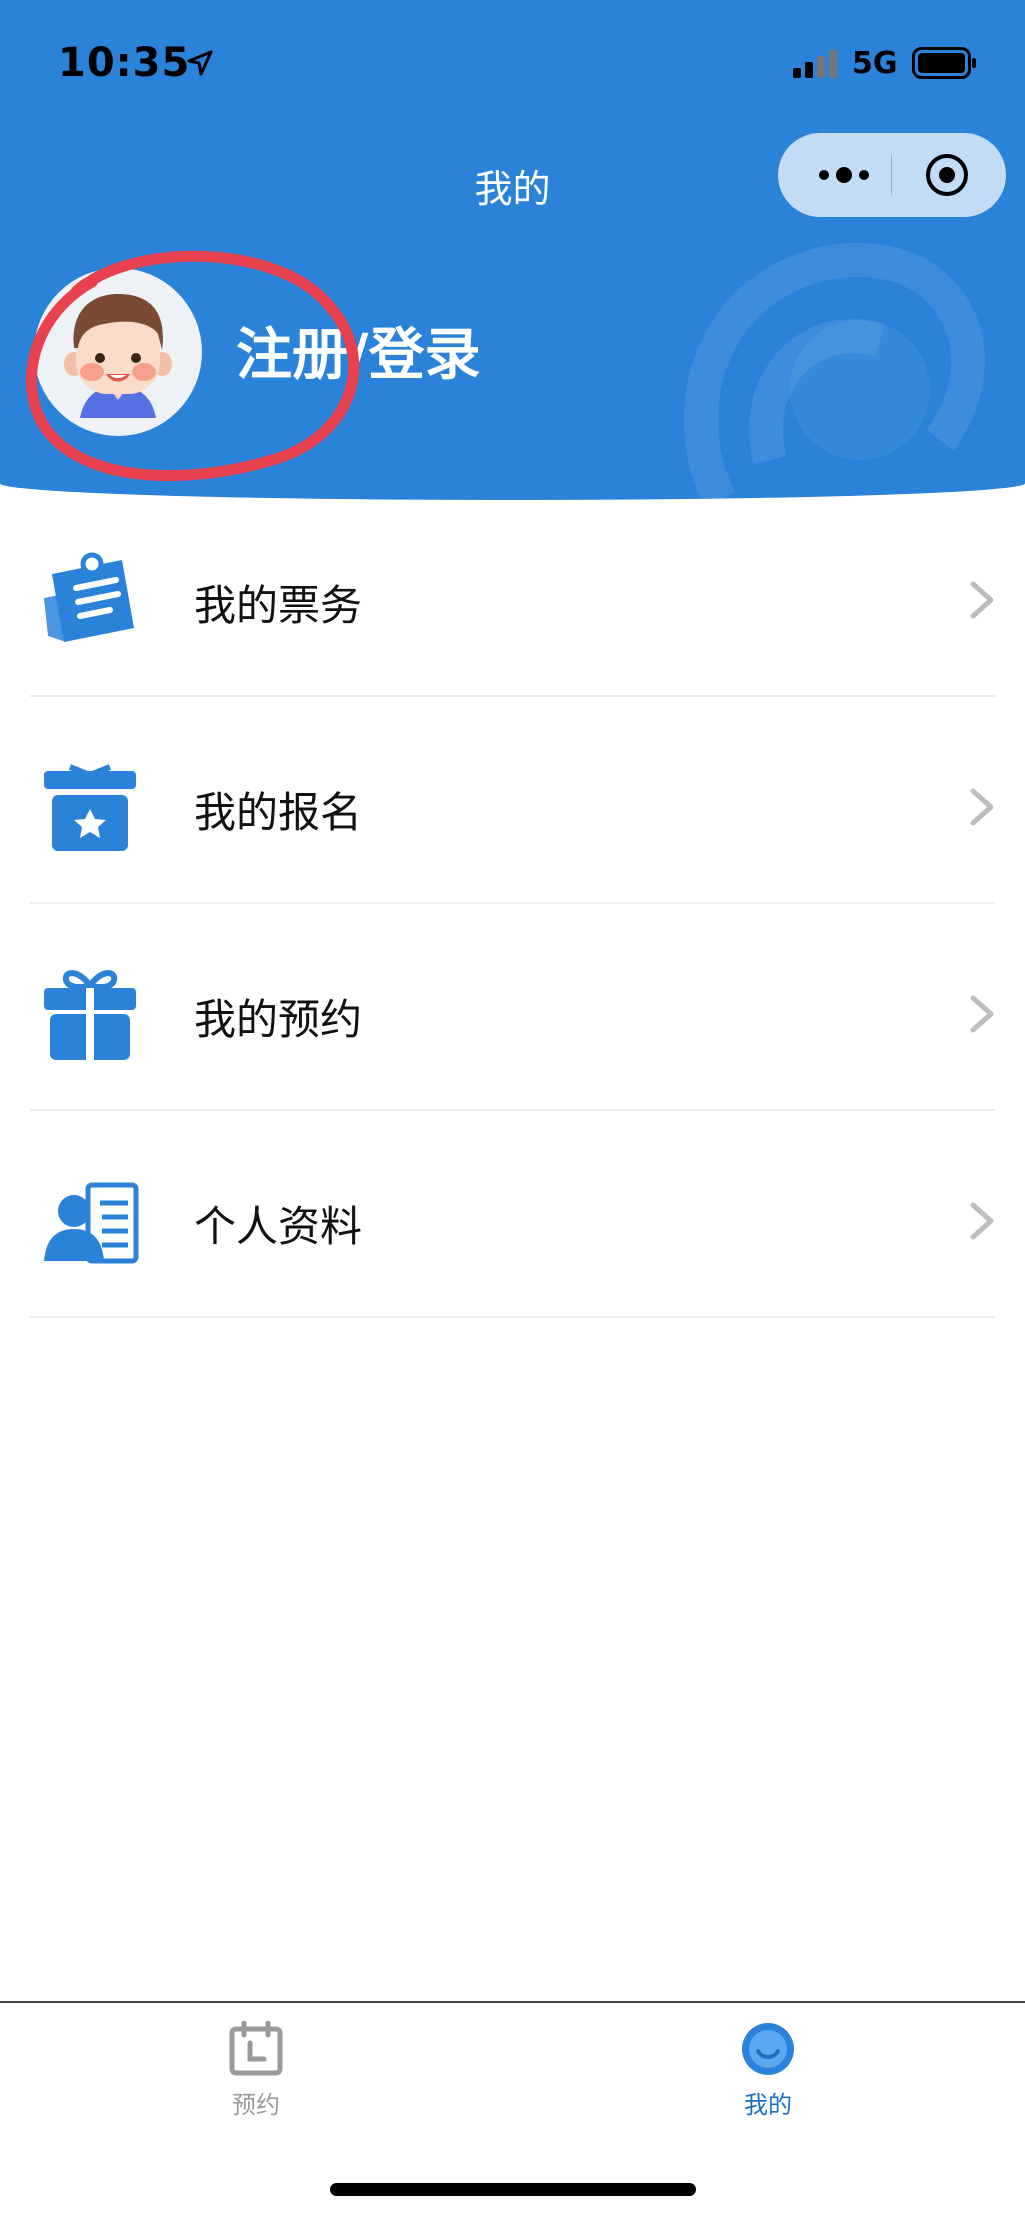 This screenshot has height=2218, width=1025. What do you see at coordinates (278, 1019) in the screenshot?
I see `menu-item-label: 我的预约` at bounding box center [278, 1019].